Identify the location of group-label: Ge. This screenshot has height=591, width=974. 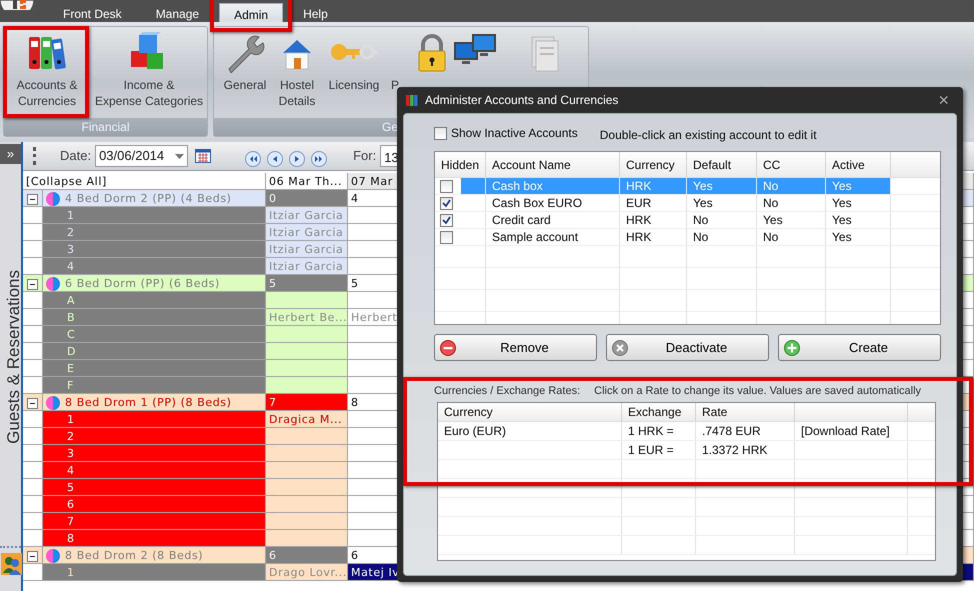
(390, 127).